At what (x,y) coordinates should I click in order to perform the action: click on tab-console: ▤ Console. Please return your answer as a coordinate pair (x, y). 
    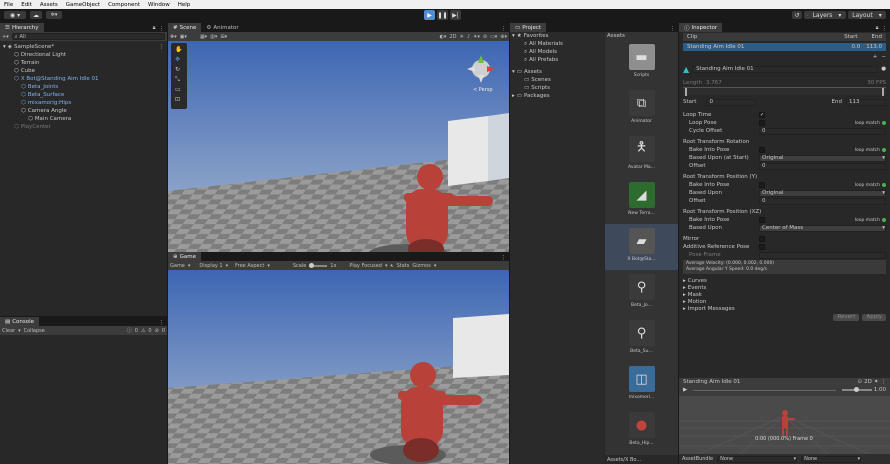
    Looking at the image, I should click on (20, 321).